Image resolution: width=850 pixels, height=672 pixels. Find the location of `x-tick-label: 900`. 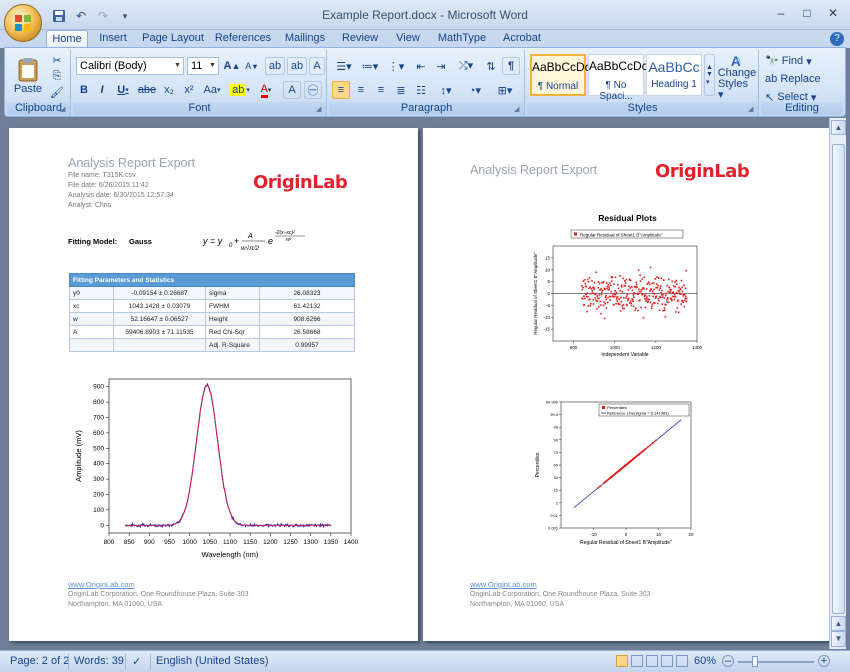

x-tick-label: 900 is located at coordinates (149, 542).